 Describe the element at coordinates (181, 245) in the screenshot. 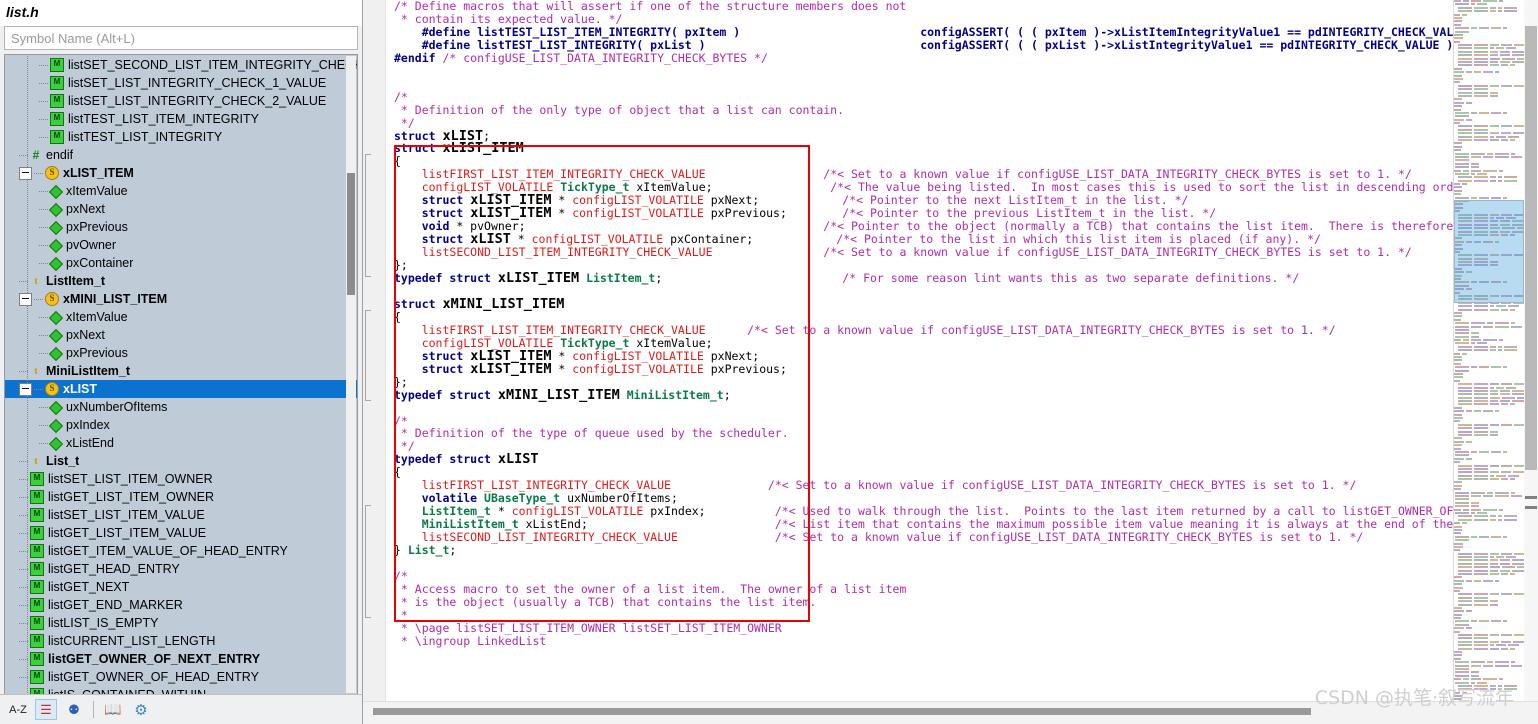

I see `tree-item-pvowner: pvOwner` at that location.